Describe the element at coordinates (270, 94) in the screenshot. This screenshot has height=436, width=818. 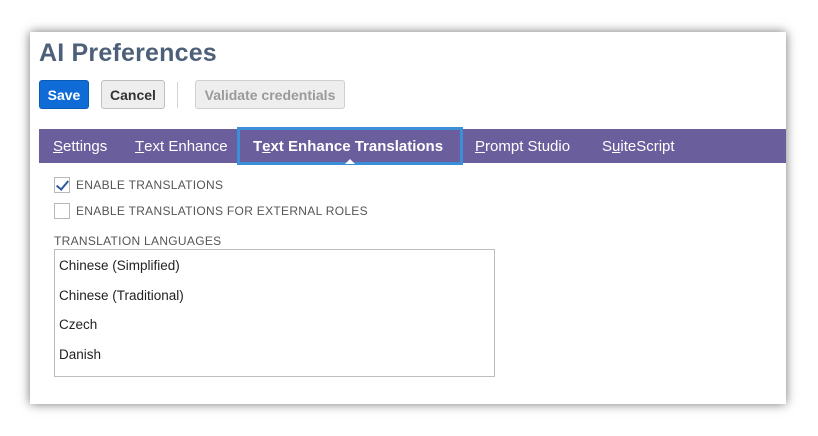
I see `validate-credentials-button: Validate credentials` at that location.